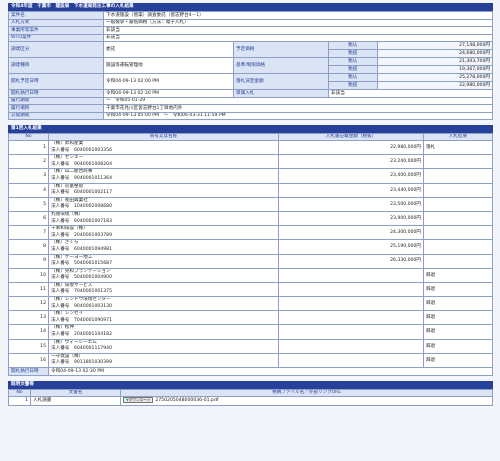 The width and height of the screenshot is (500, 461). Describe the element at coordinates (298, 15) in the screenshot. I see `case-name: 下水道施設（管渠）調査委託（習志野台4－1）` at that location.